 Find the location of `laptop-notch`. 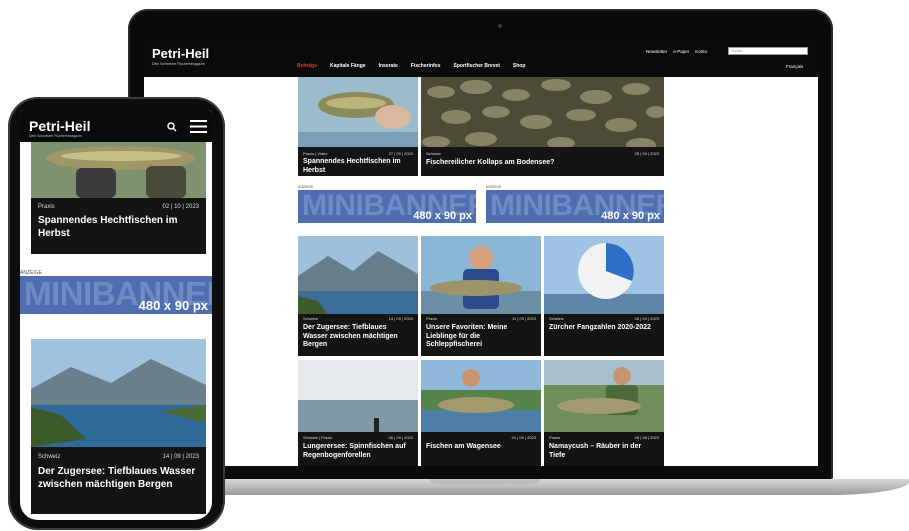

laptop-notch is located at coordinates (485, 482).